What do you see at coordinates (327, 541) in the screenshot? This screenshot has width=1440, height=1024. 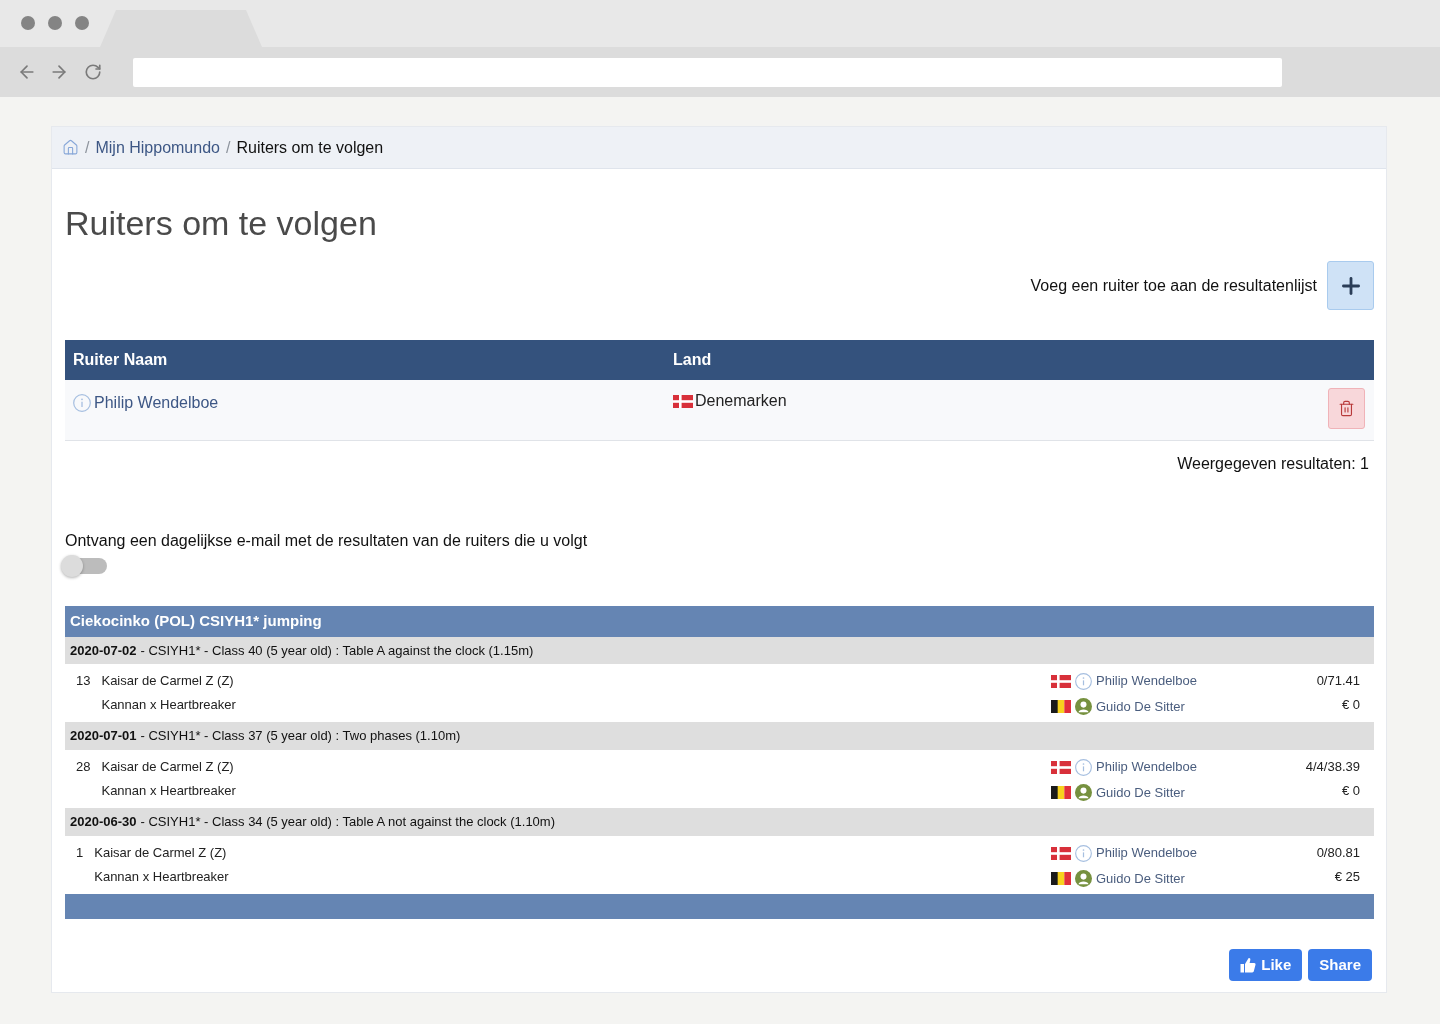 I see `email-toggle-label: Ontvang een dagelijkse e-mail met de resultaten van de ruiters die u volgt` at bounding box center [327, 541].